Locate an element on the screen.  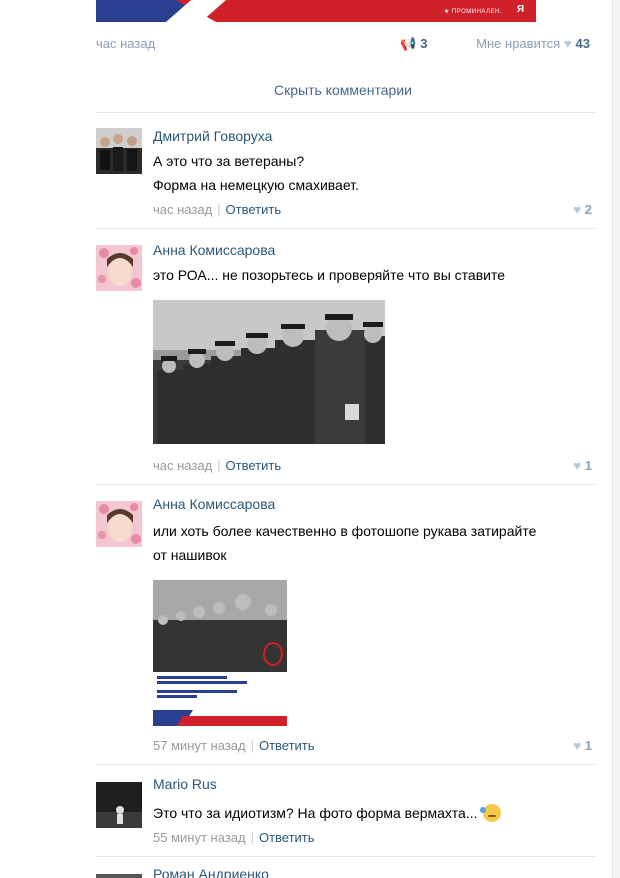
banner-caption: ★ ПРОМИНАЛЕН. is located at coordinates (472, 12).